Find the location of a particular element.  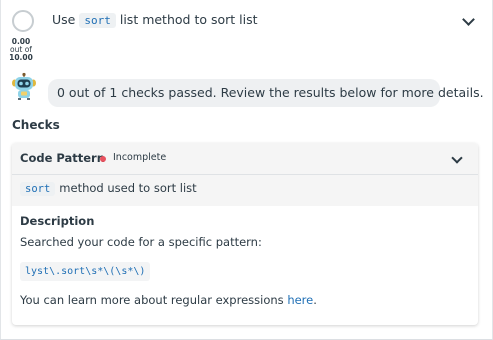

score-circle-icon is located at coordinates (23, 21).